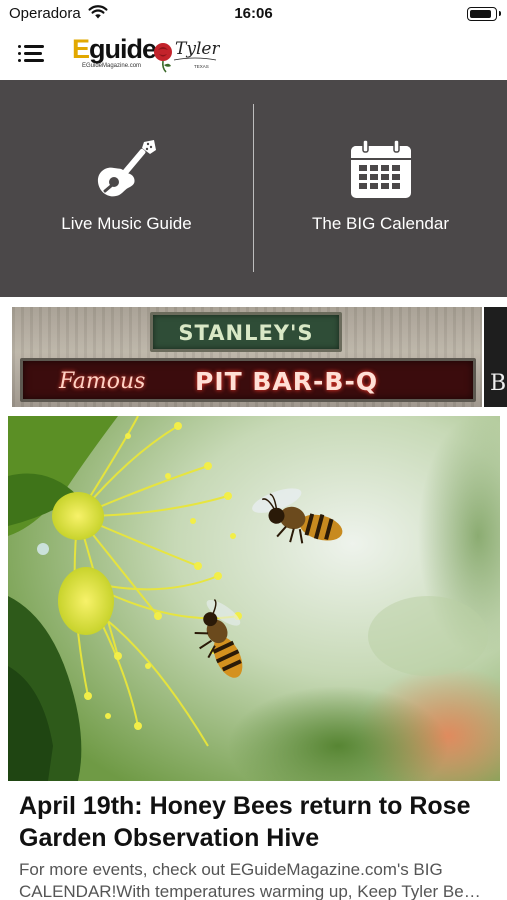 This screenshot has height=900, width=507. Describe the element at coordinates (498, 383) in the screenshot. I see `banner-side-letter: B` at that location.